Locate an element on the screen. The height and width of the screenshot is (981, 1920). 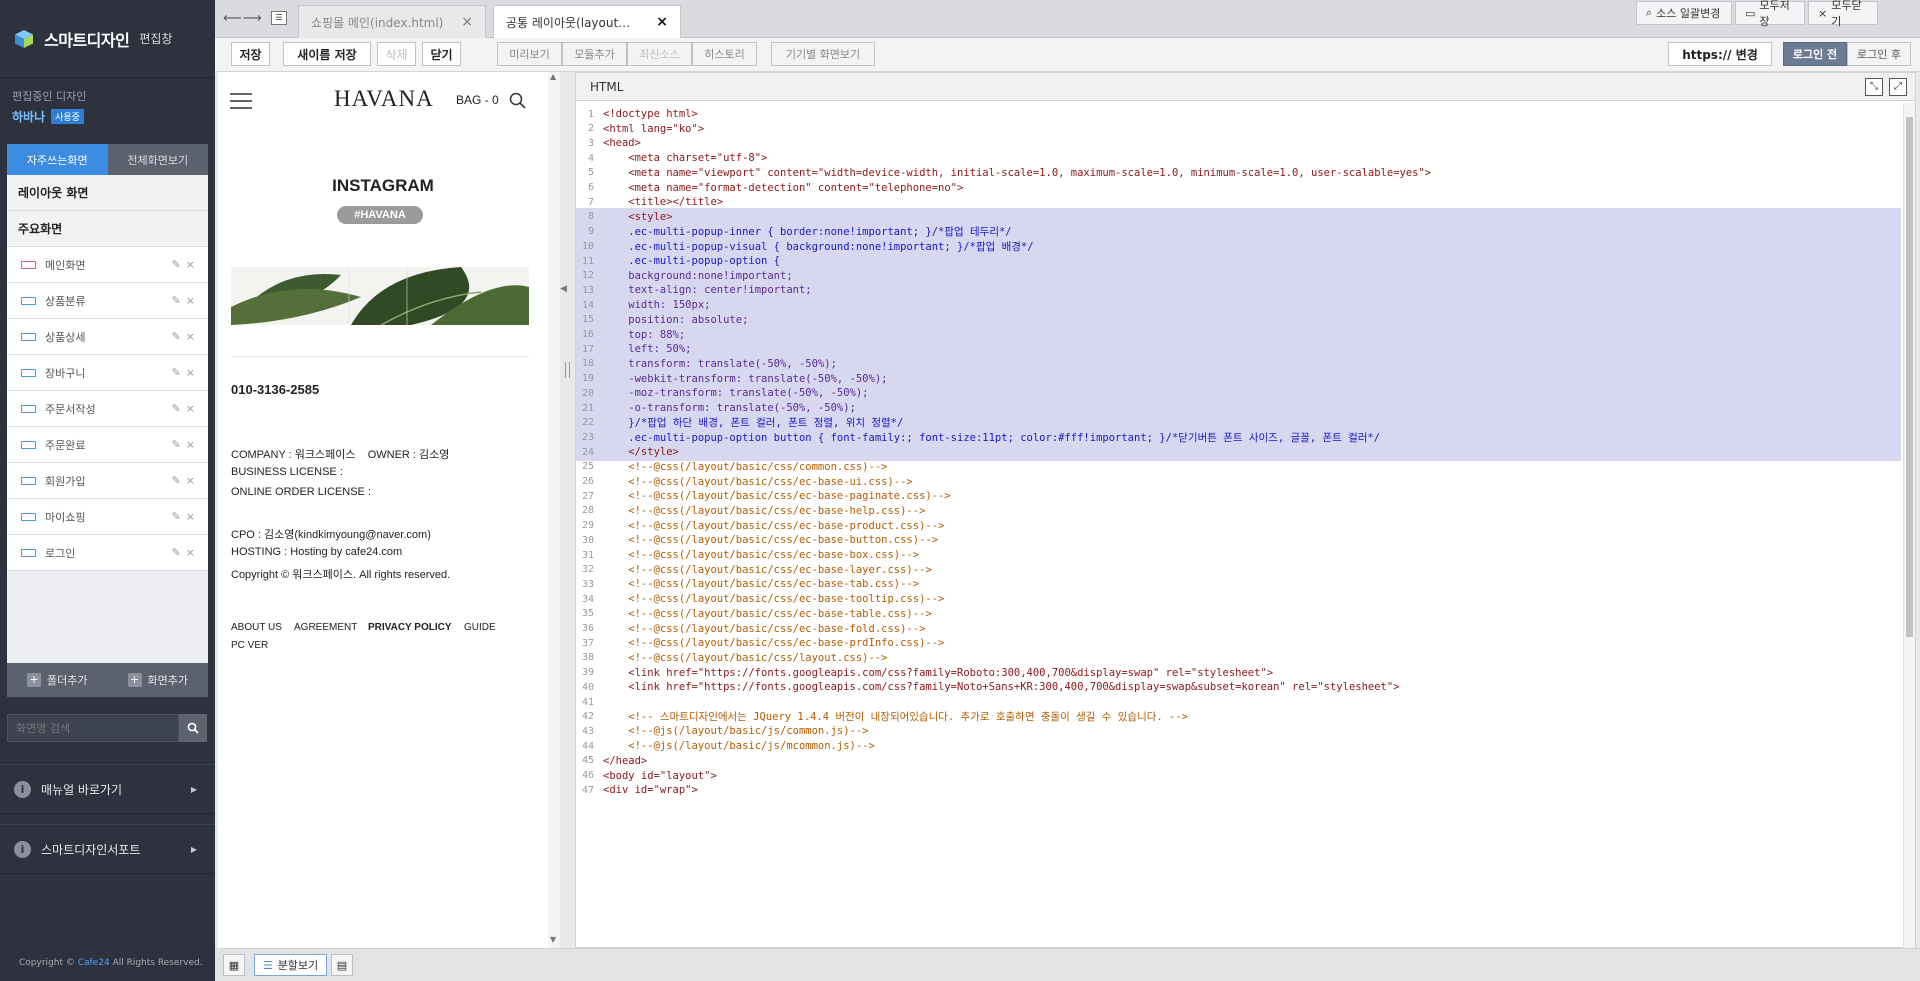
editor-scrollbar is located at coordinates (1909, 526).